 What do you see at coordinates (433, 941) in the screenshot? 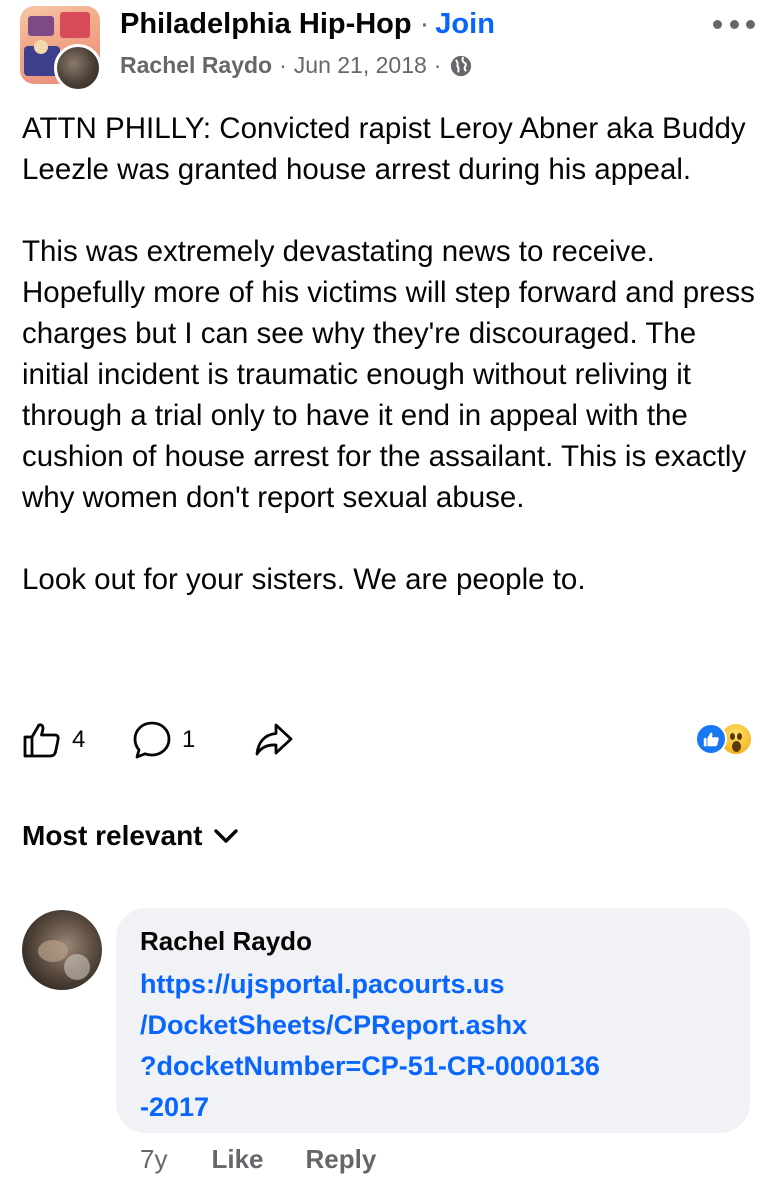
I see `comment-author-link: Rachel Raydo` at bounding box center [433, 941].